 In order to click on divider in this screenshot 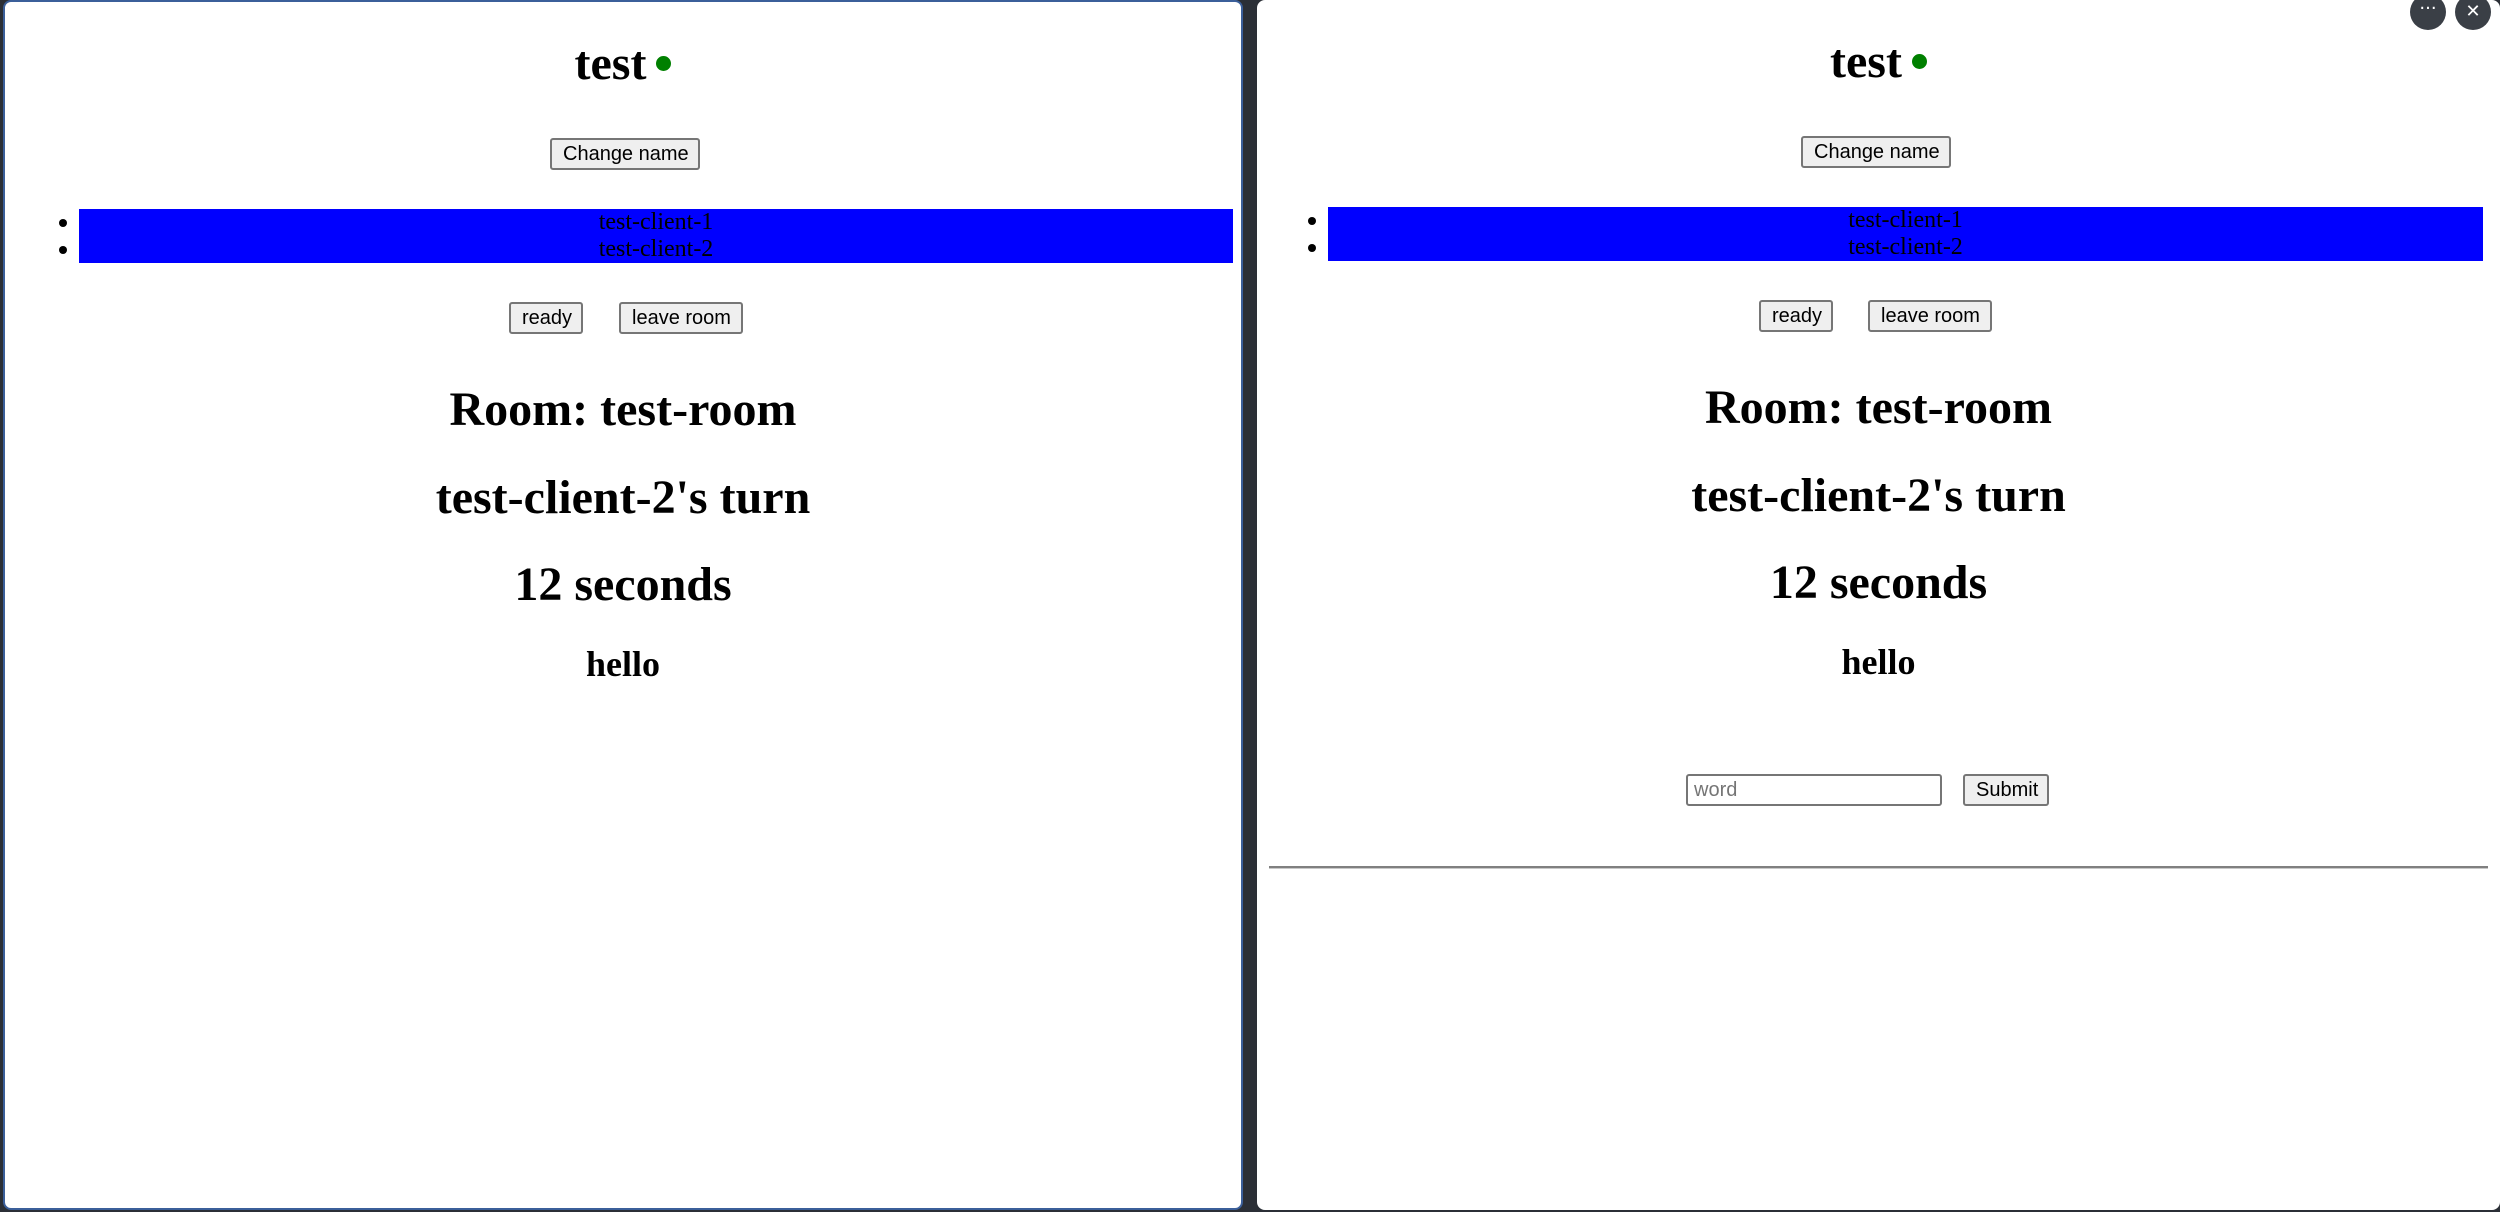, I will do `click(1878, 867)`.